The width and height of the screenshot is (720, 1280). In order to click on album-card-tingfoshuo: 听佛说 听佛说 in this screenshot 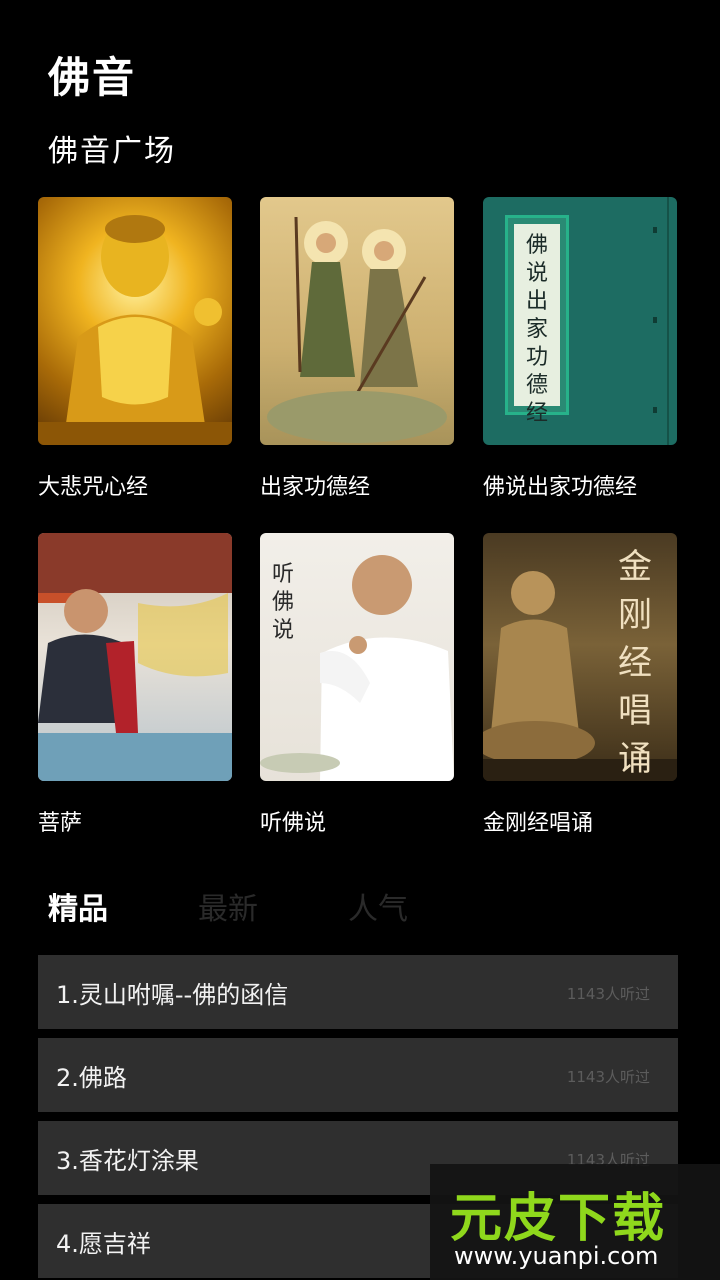, I will do `click(357, 684)`.